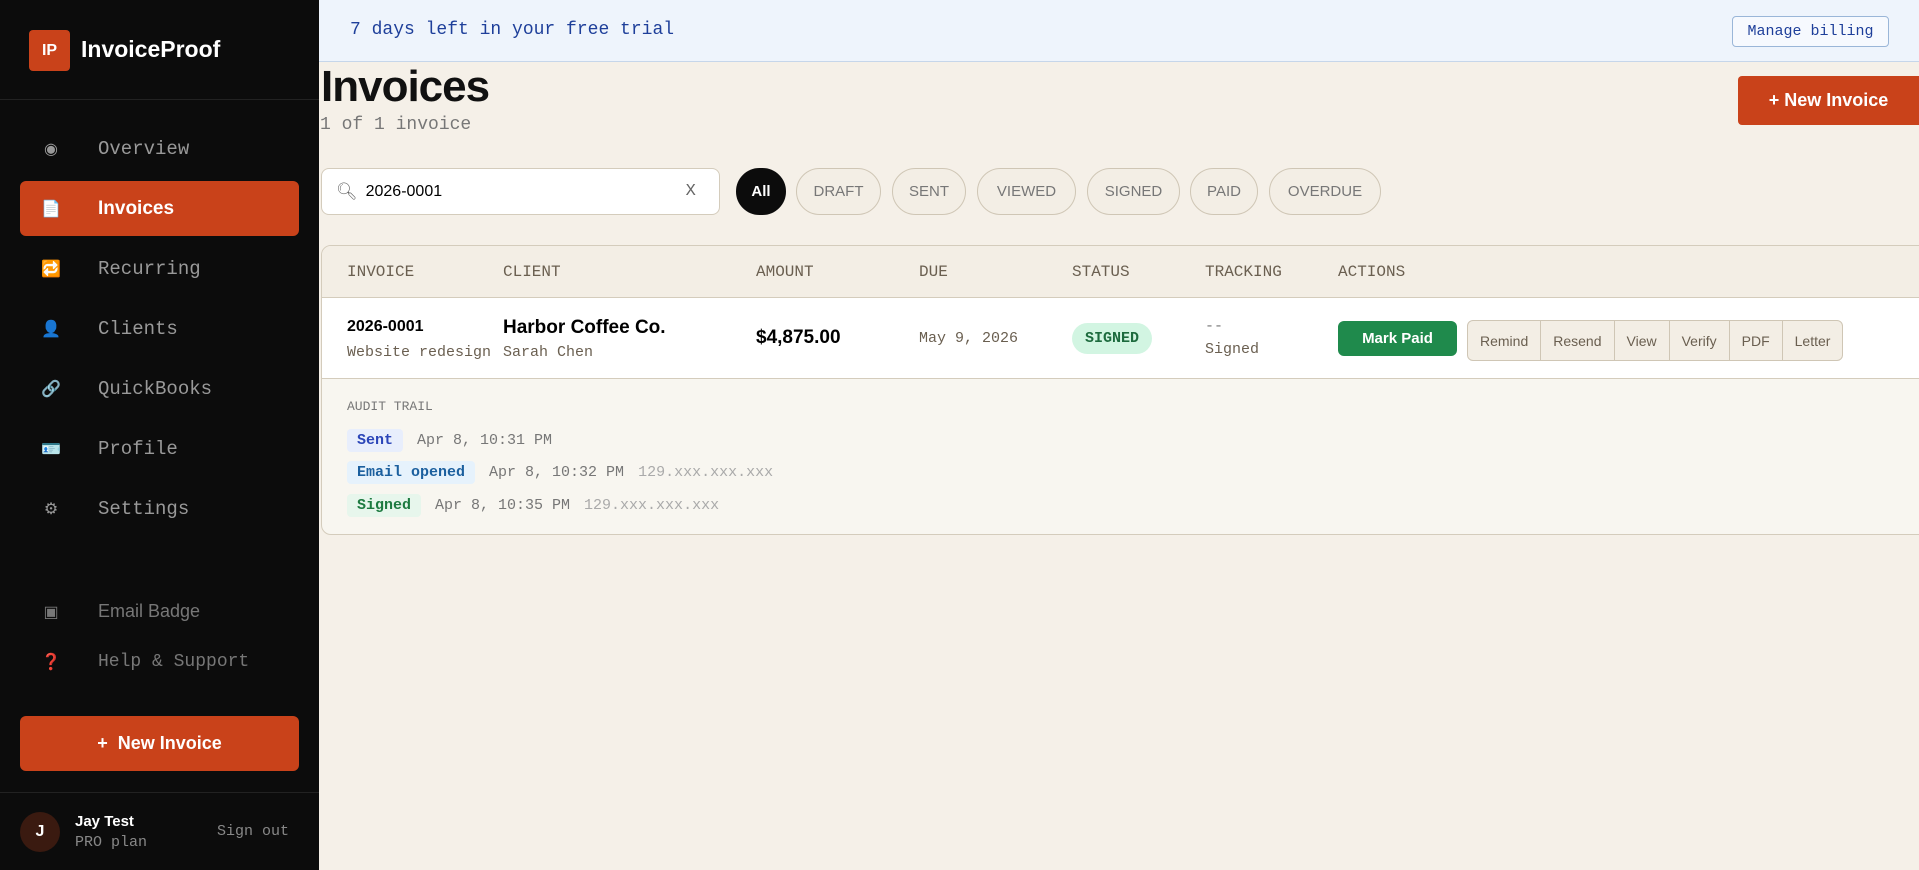 This screenshot has height=870, width=1919. I want to click on filter-overdue: OVERDUE, so click(1325, 191).